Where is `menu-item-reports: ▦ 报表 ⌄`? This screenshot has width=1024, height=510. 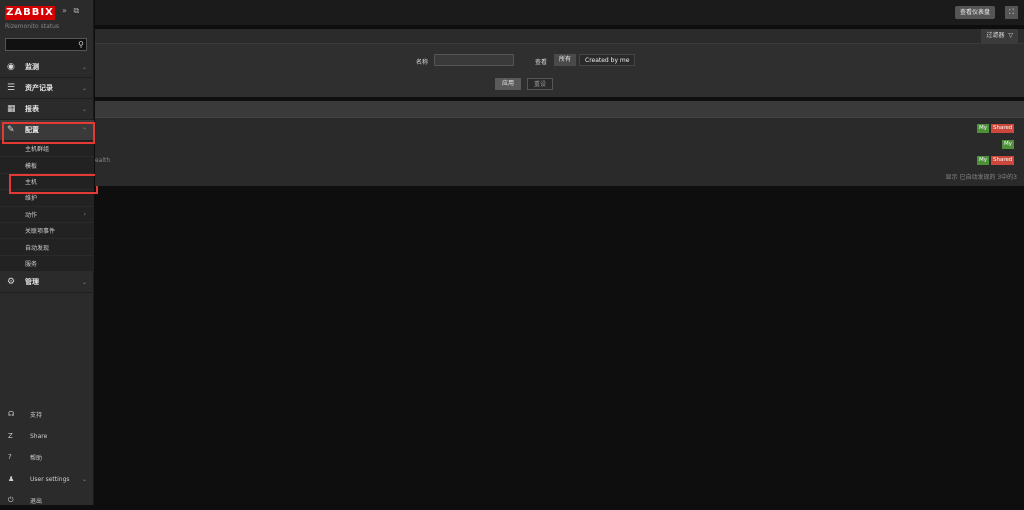
menu-item-reports: ▦ 报表 ⌄ is located at coordinates (47, 109).